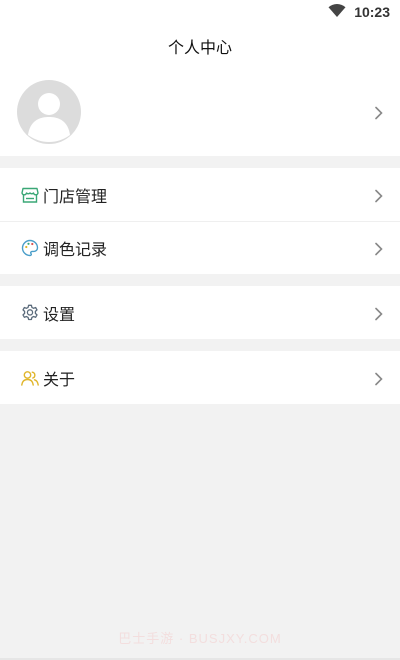  What do you see at coordinates (30, 378) in the screenshot?
I see `users-icon` at bounding box center [30, 378].